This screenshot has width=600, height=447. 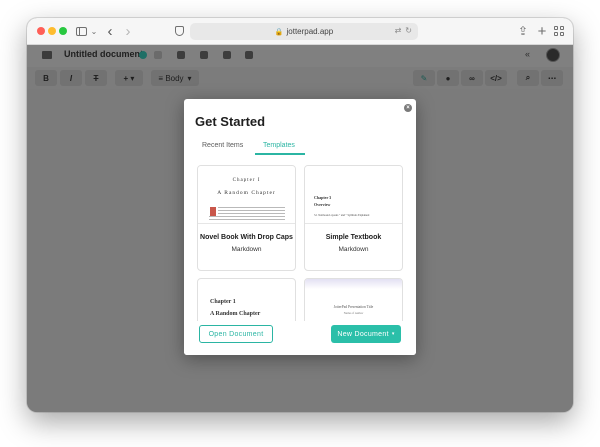 I want to click on download-icon, so click(x=204, y=55).